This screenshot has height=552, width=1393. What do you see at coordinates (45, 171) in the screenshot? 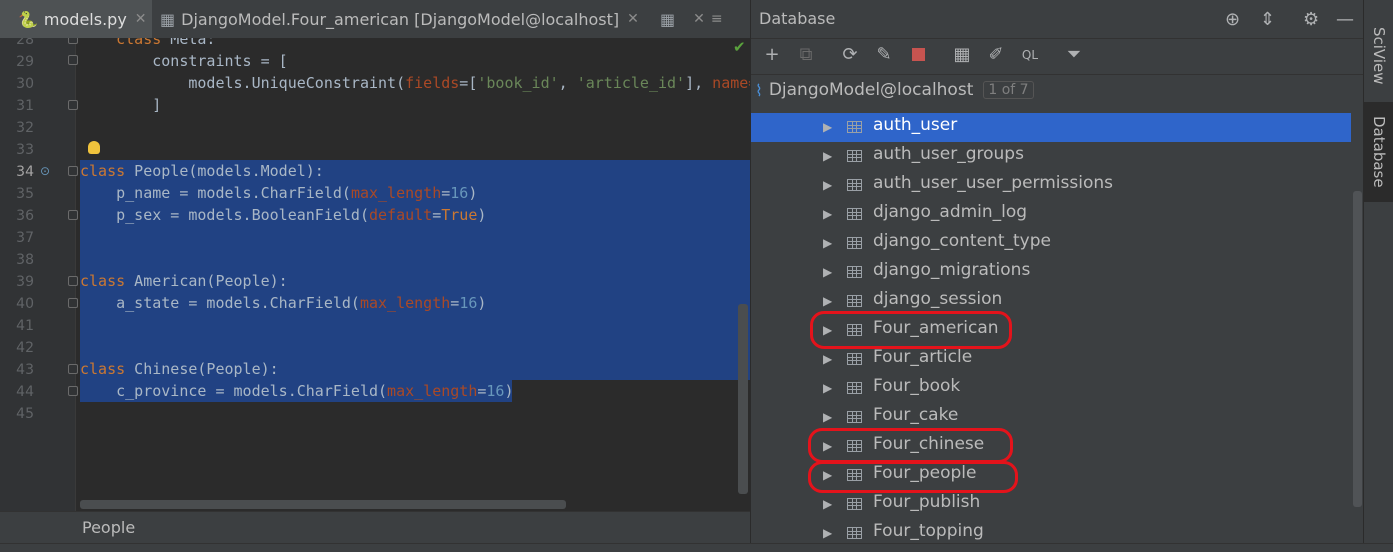
I see `implemented-marker-icon: ⊙` at bounding box center [45, 171].